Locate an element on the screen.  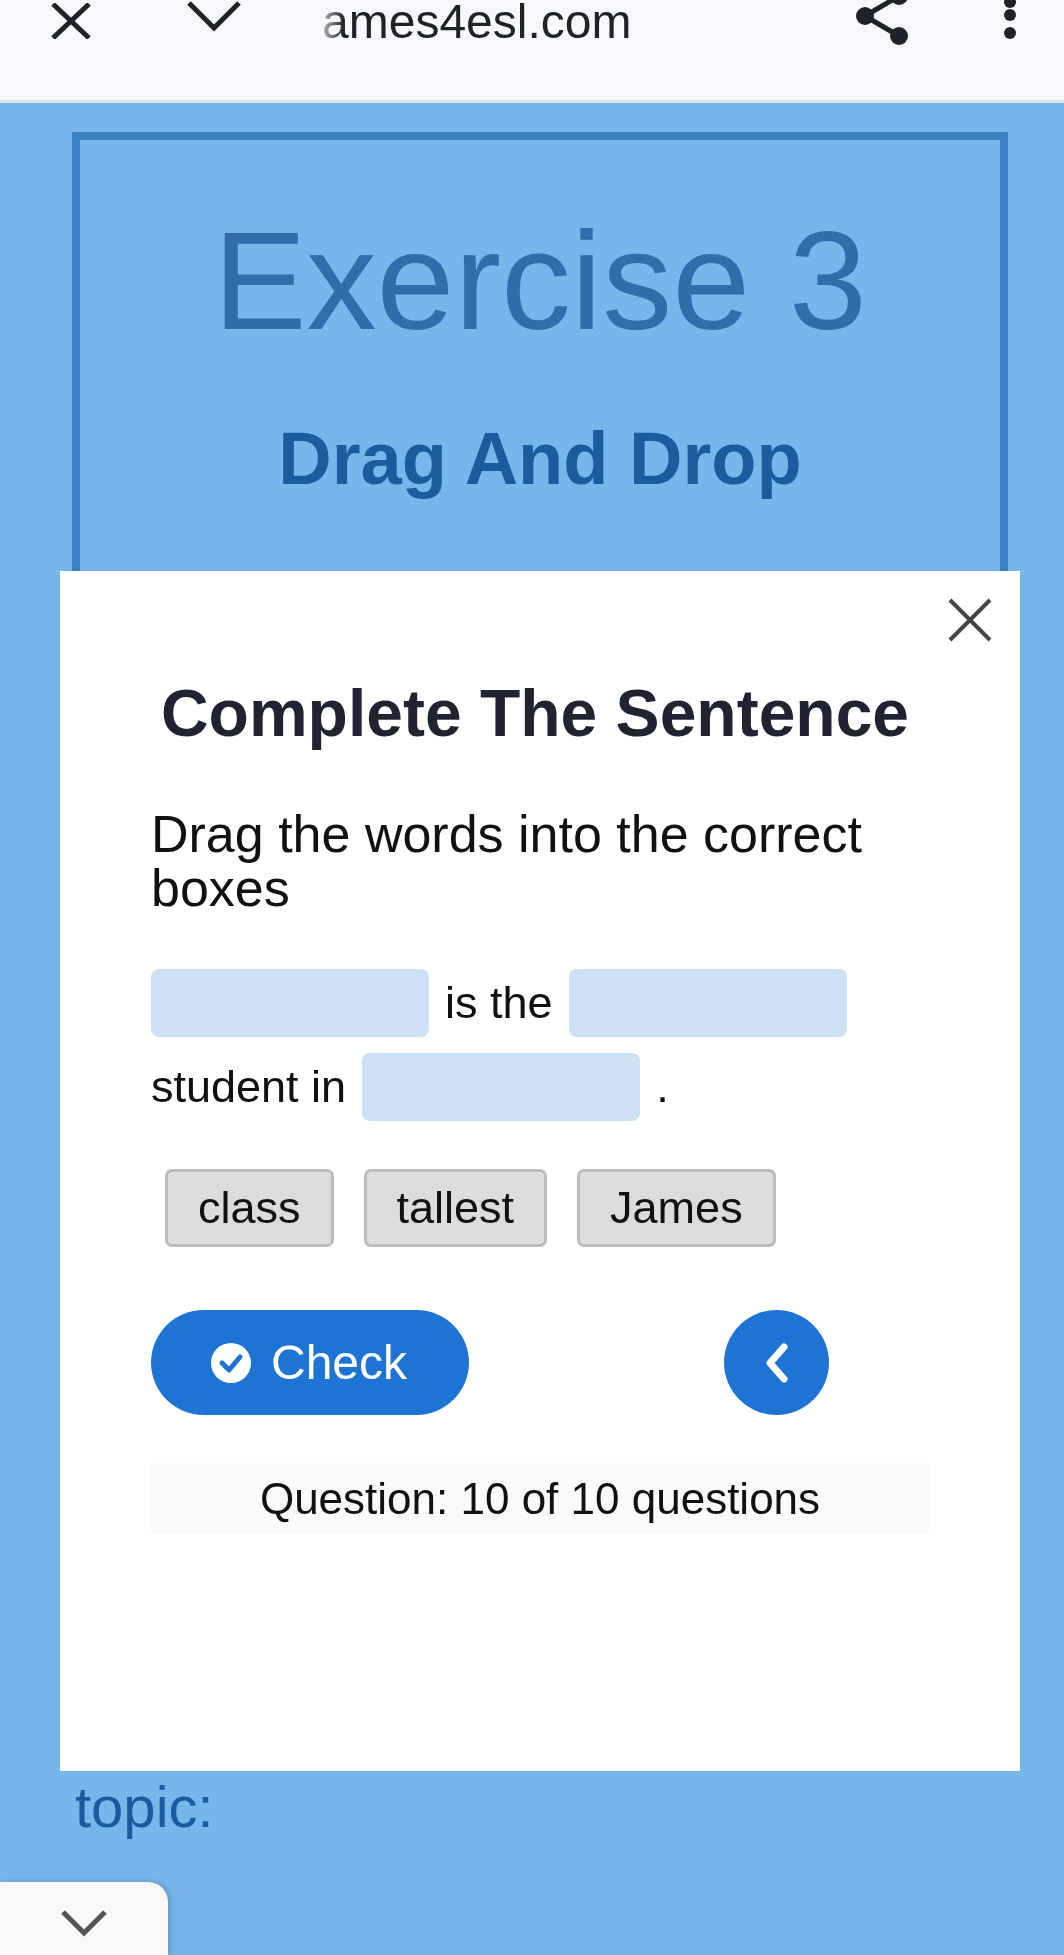
share-icon is located at coordinates (883, 23).